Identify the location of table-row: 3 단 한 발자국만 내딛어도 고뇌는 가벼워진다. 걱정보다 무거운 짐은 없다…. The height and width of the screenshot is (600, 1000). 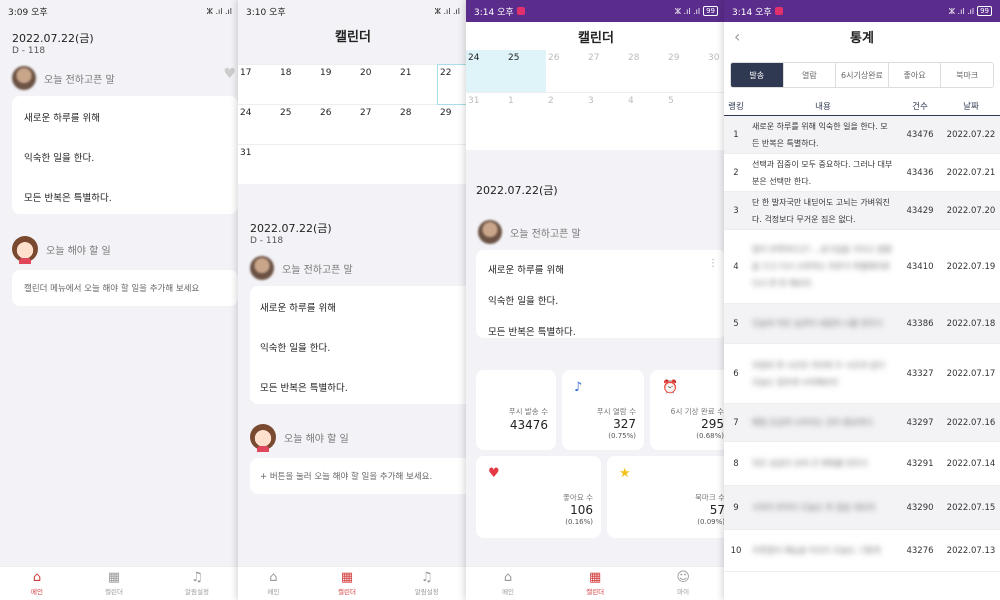
(862, 211).